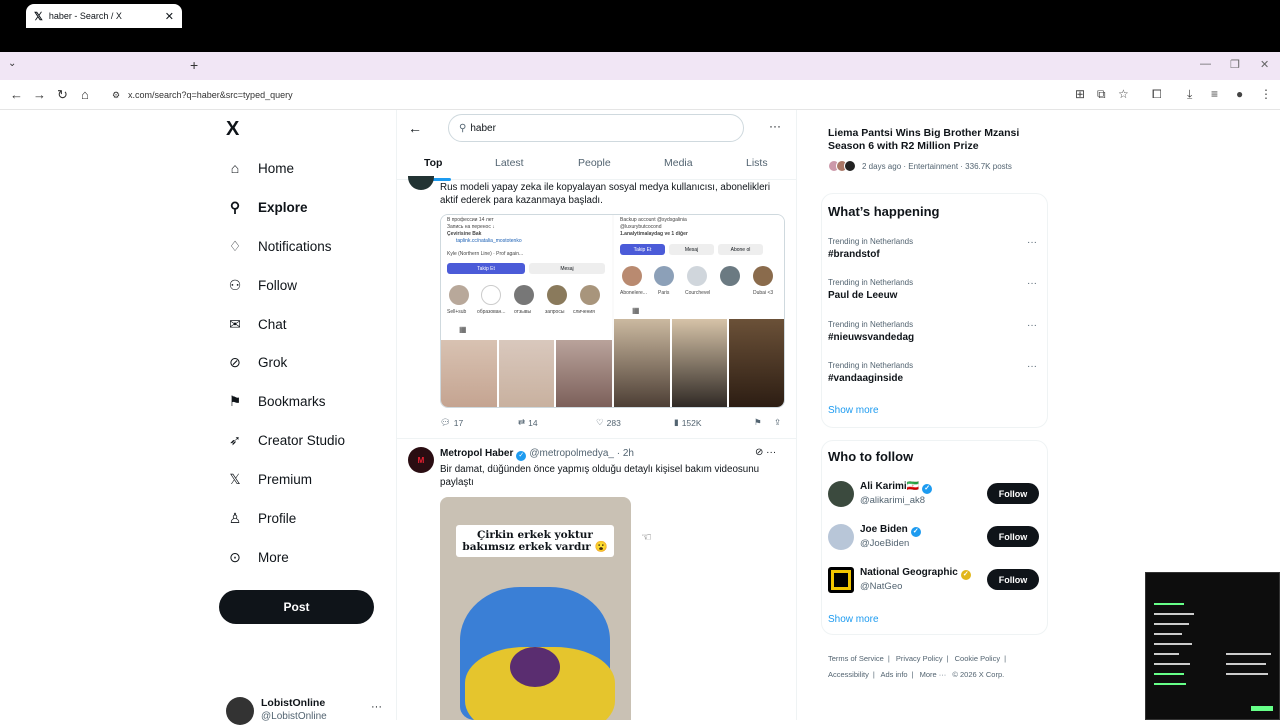 The width and height of the screenshot is (1280, 727). What do you see at coordinates (169, 16) in the screenshot?
I see `close-tab-icon: ✕` at bounding box center [169, 16].